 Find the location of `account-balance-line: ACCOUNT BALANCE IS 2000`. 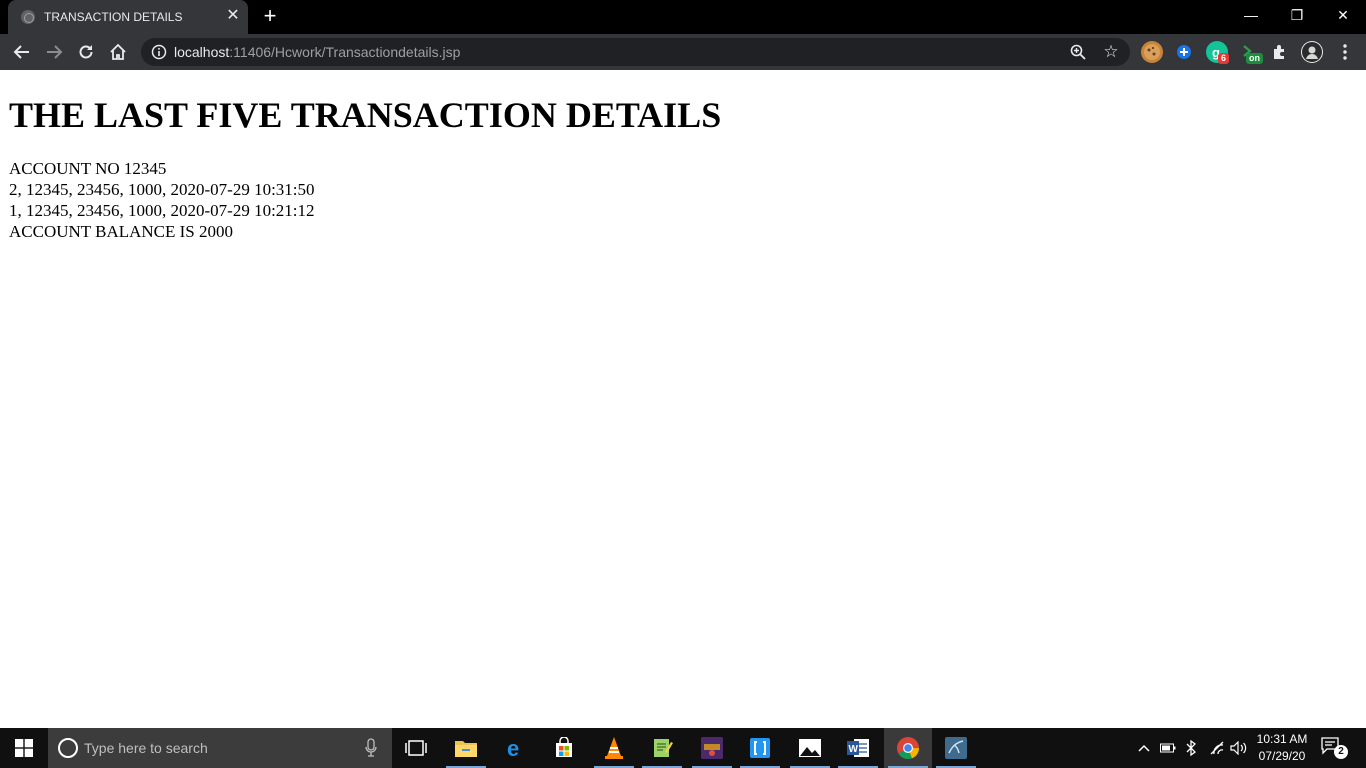

account-balance-line: ACCOUNT BALANCE IS 2000 is located at coordinates (121, 231).